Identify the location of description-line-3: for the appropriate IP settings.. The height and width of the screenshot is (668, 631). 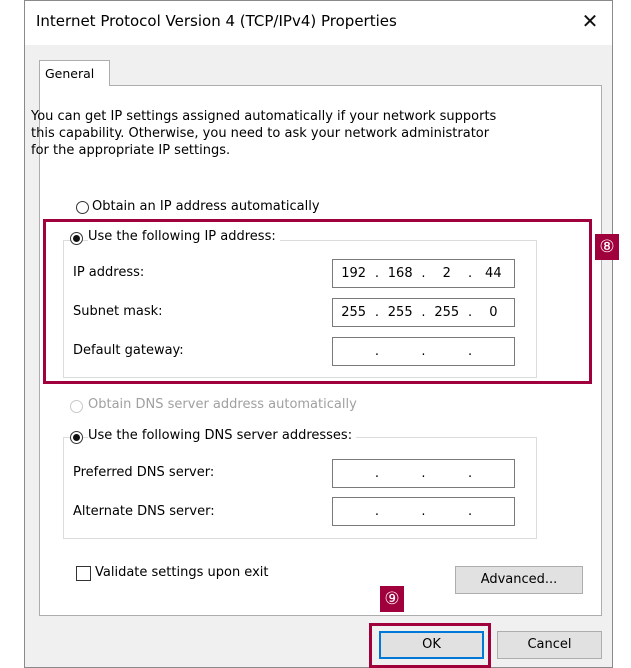
(131, 150).